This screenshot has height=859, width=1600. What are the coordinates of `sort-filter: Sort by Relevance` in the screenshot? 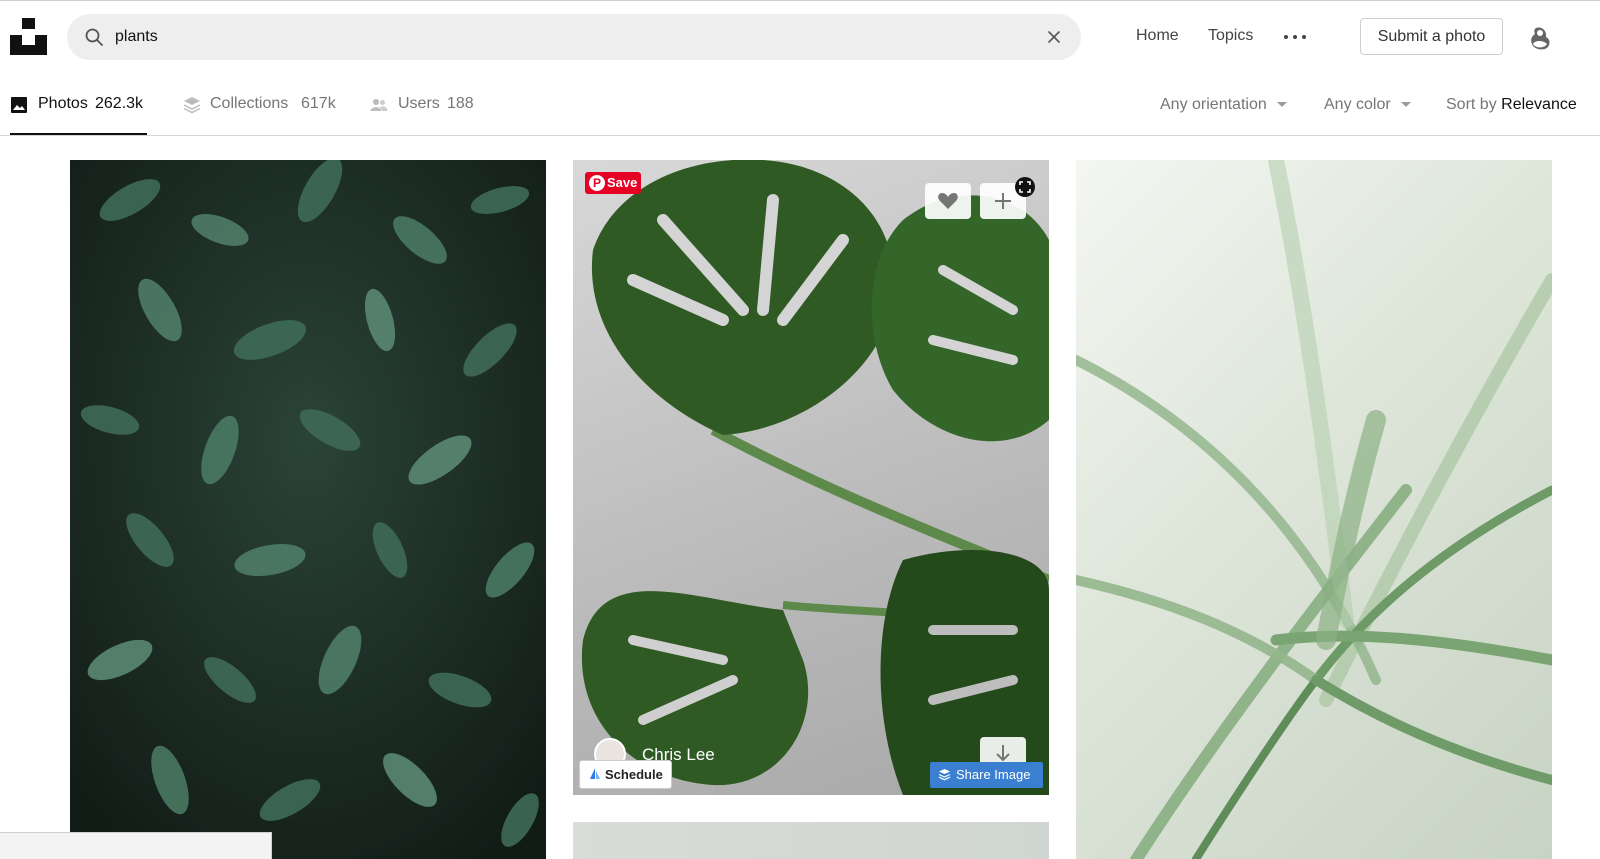 It's located at (1511, 105).